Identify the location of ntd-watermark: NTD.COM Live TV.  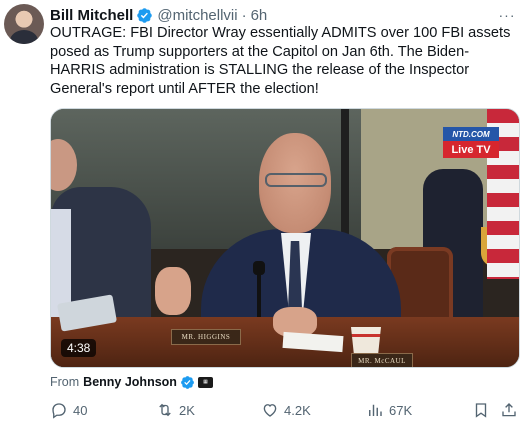
(471, 143).